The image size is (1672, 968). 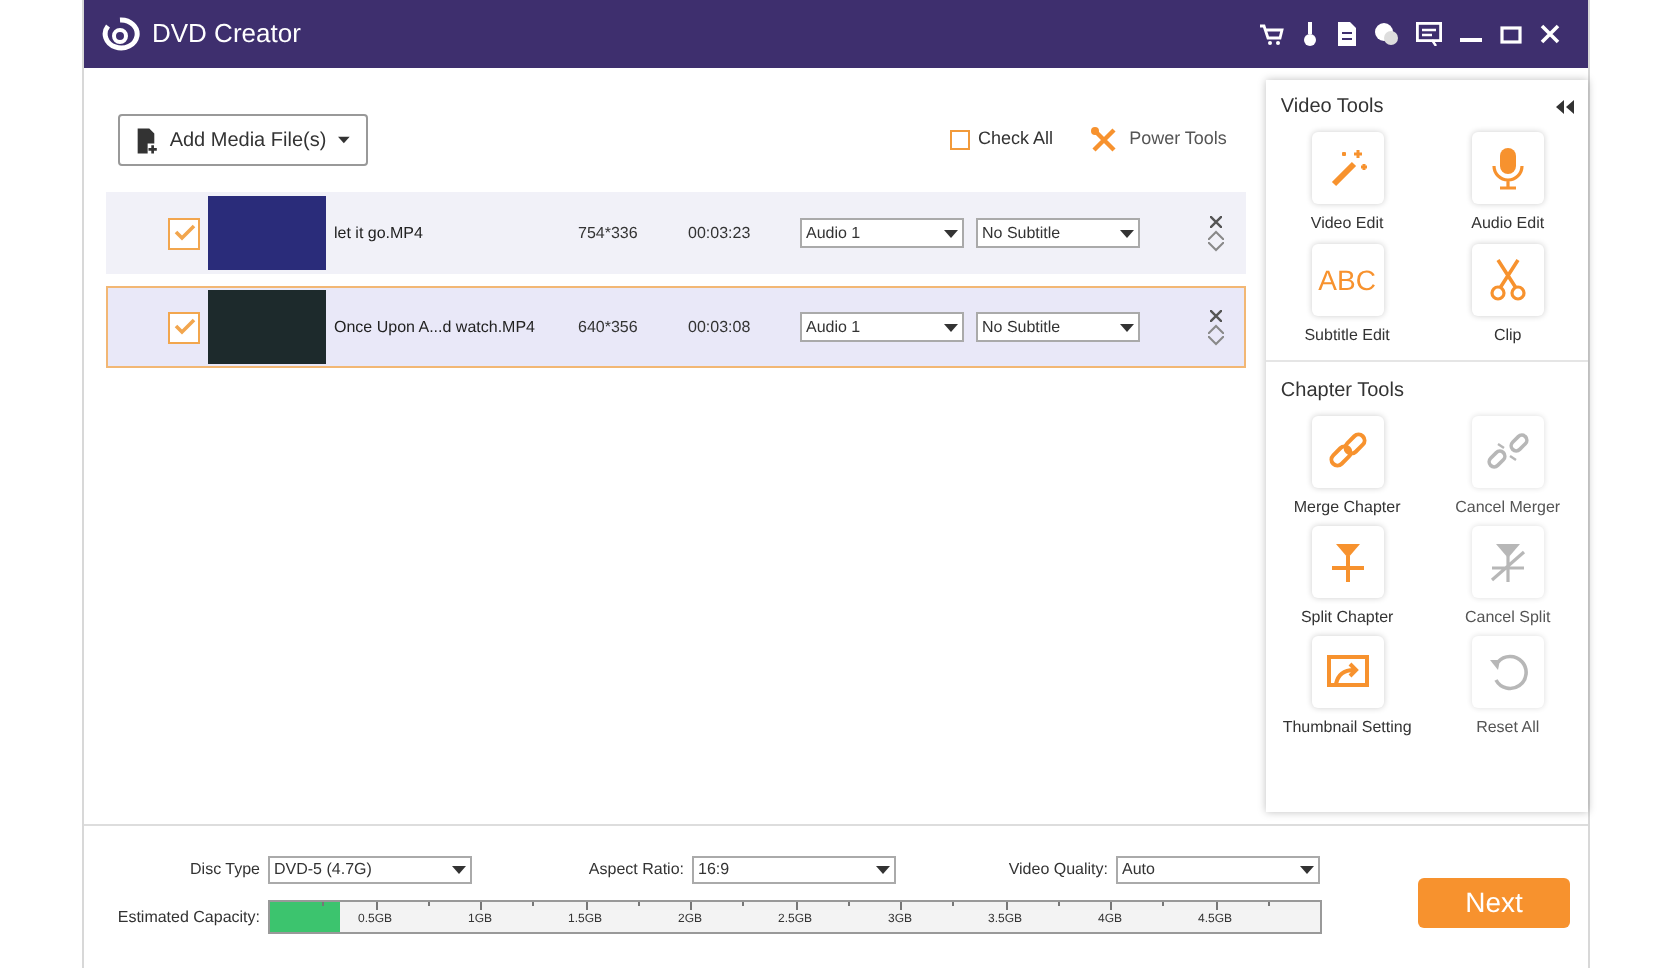 What do you see at coordinates (1218, 870) in the screenshot?
I see `setting-dropdown: Auto` at bounding box center [1218, 870].